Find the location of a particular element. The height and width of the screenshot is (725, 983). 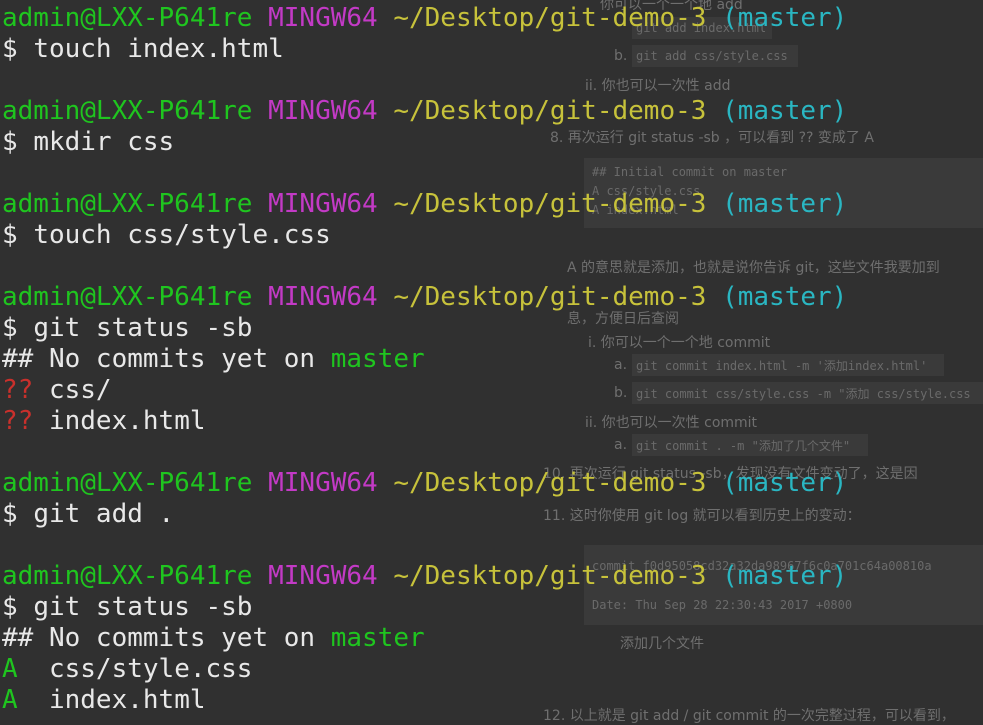

status-entry: A css/style.css is located at coordinates (127, 669).